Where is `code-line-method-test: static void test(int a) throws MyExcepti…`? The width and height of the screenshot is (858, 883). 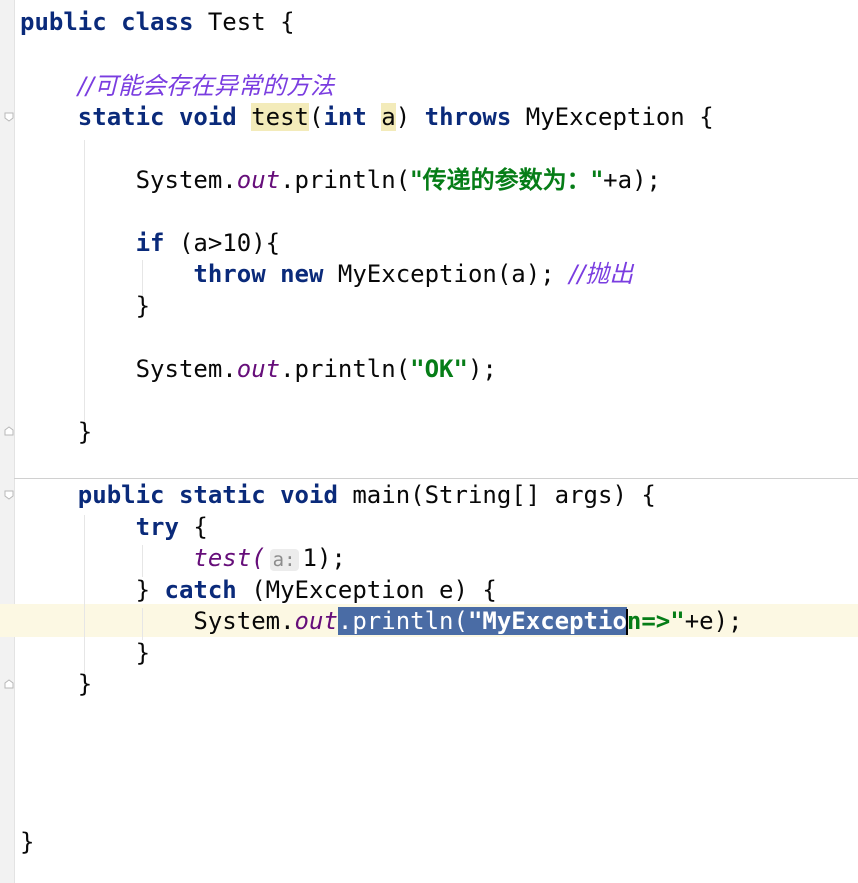
code-line-method-test: static void test(int a) throws MyExcepti… is located at coordinates (367, 117).